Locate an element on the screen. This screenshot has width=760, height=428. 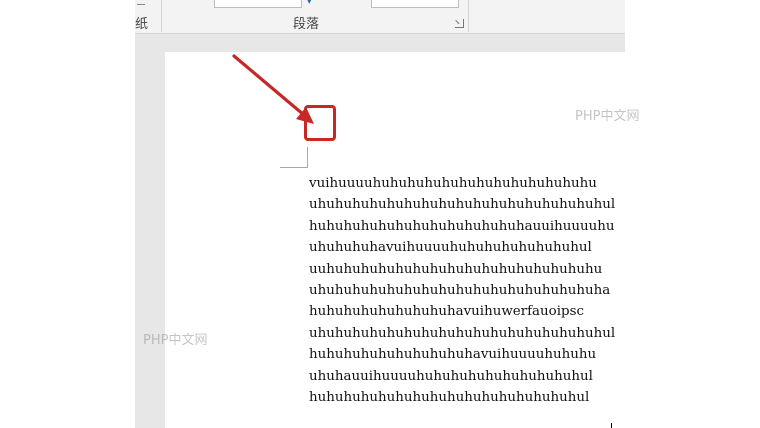
indent-input is located at coordinates (258, 4).